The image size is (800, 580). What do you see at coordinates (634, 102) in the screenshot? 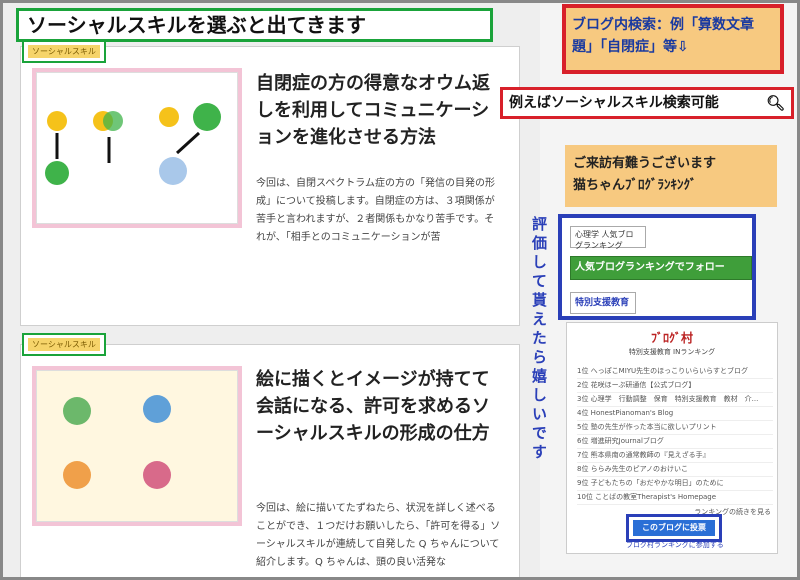
I see `search-input` at bounding box center [634, 102].